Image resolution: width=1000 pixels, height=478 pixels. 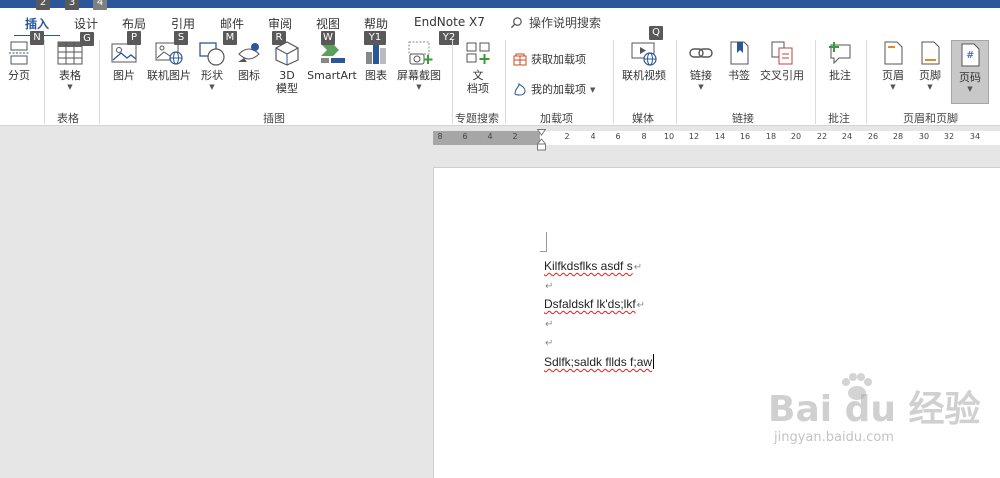 What do you see at coordinates (641, 305) in the screenshot?
I see `paragraph-mark: ↵` at bounding box center [641, 305].